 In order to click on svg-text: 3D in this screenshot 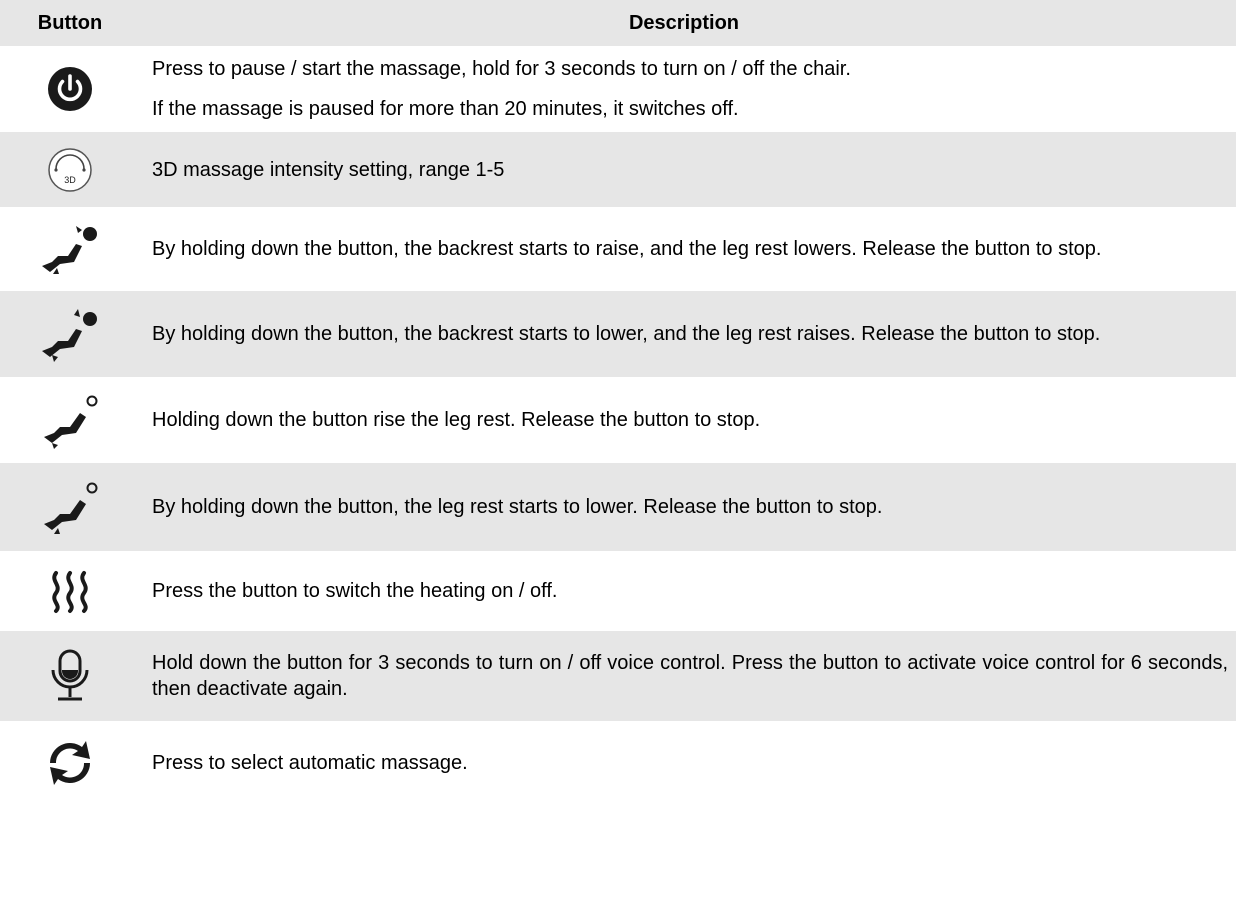, I will do `click(70, 180)`.